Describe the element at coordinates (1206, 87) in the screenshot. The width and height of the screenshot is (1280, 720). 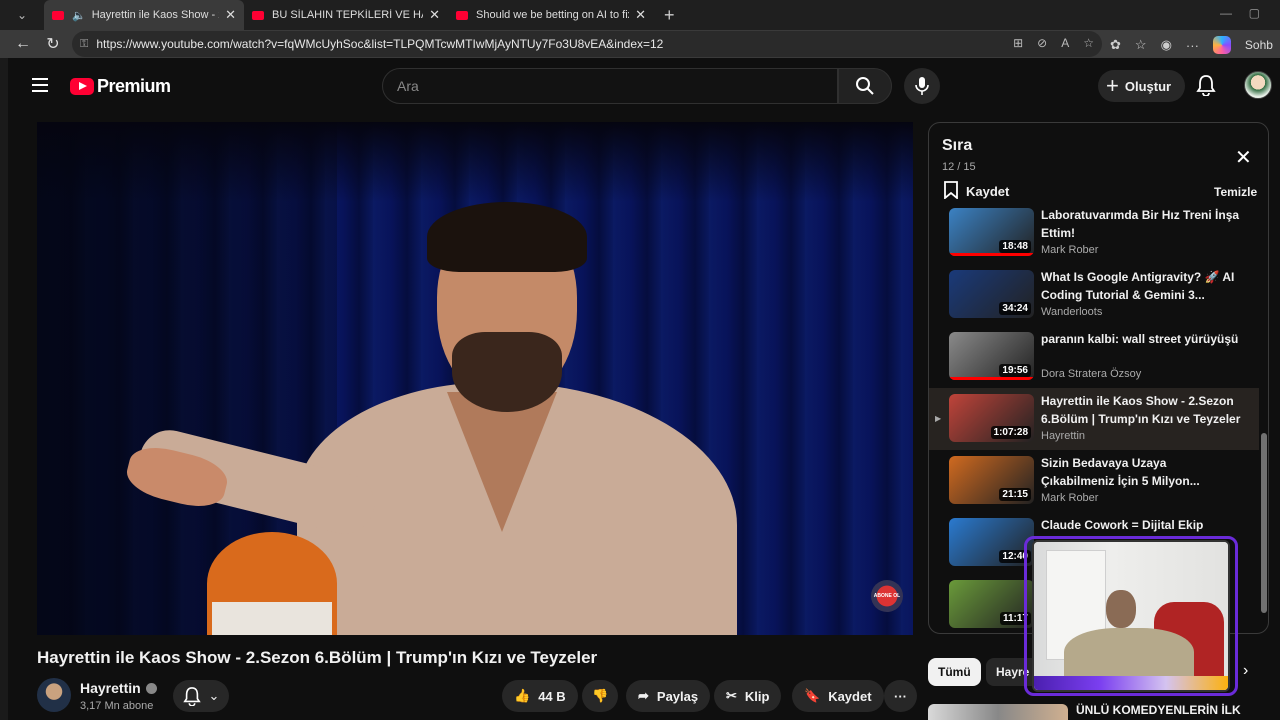
I see `notifications-bell-icon` at that location.